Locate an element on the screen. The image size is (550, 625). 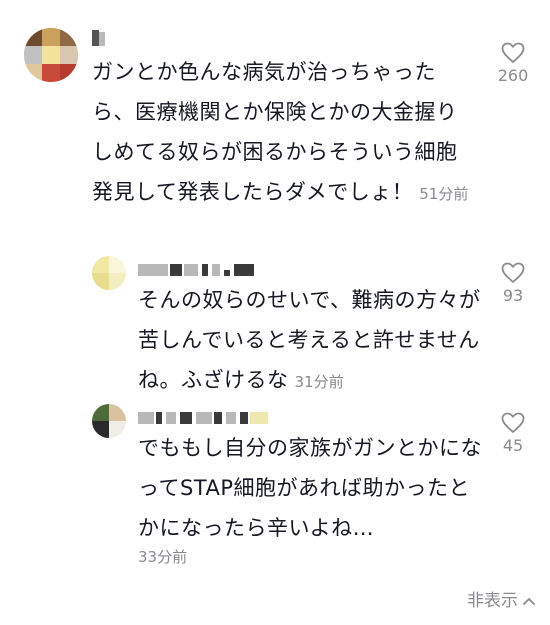
like-count: 93 is located at coordinates (513, 295).